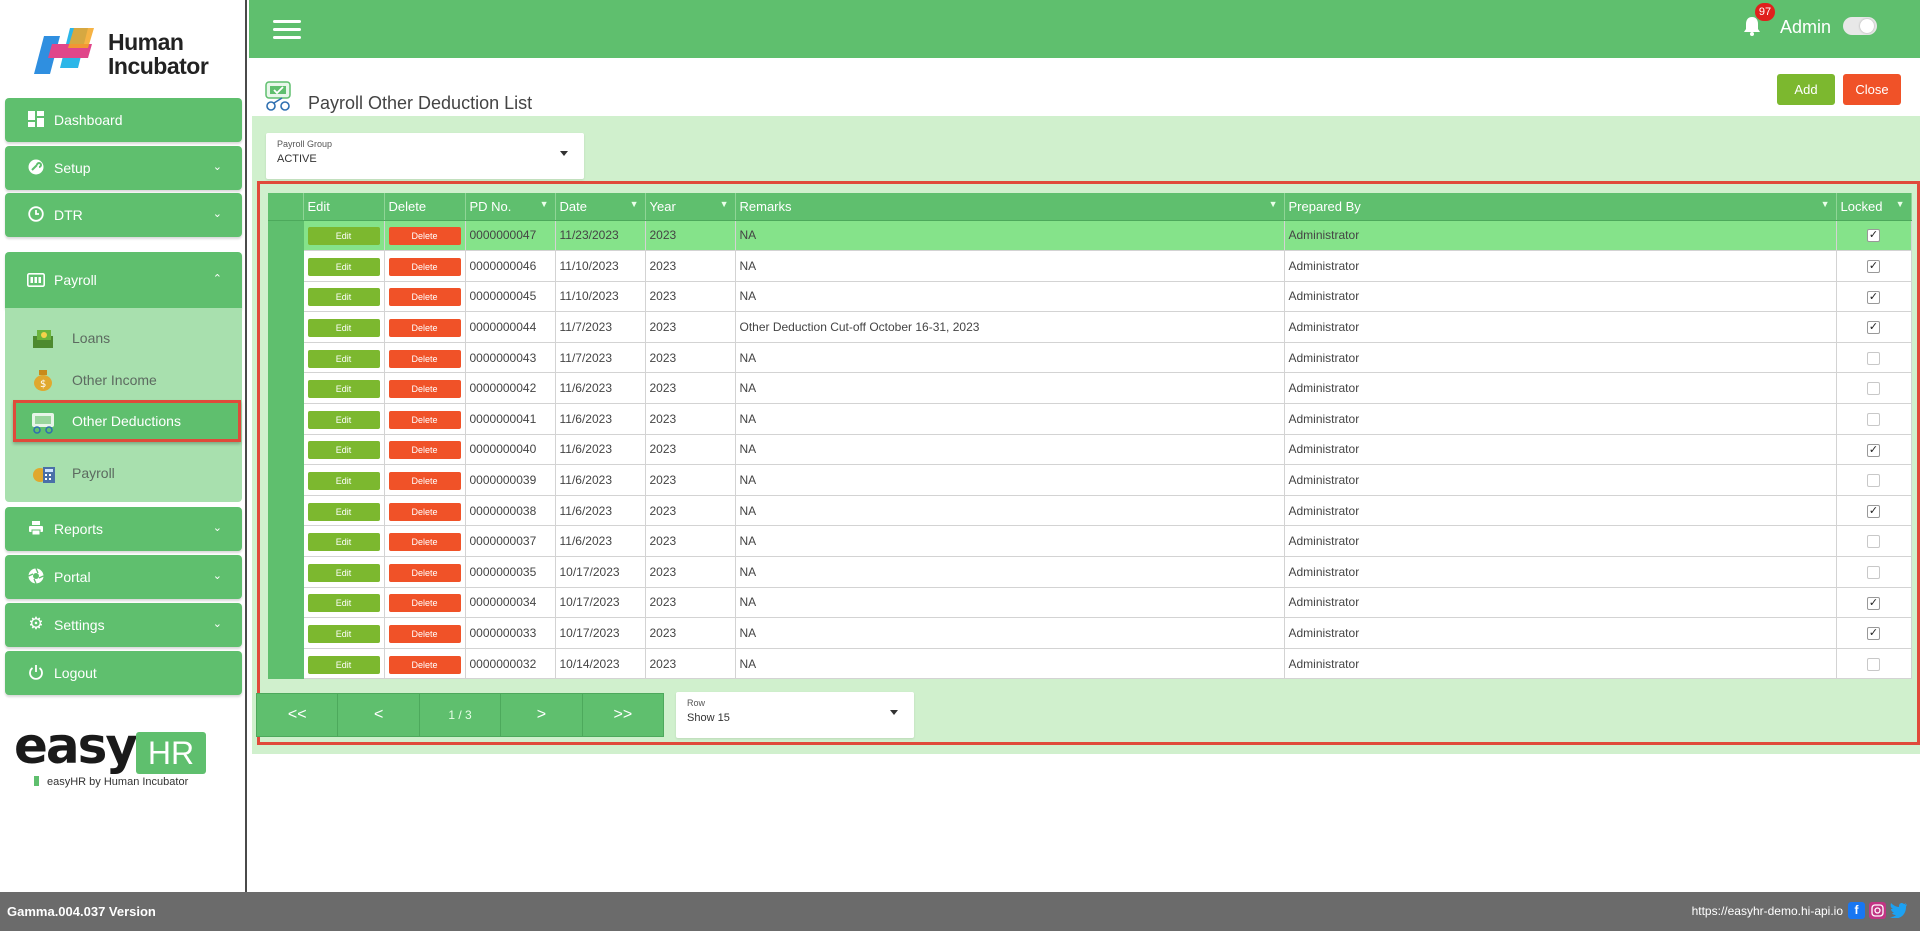 This screenshot has height=931, width=1920. Describe the element at coordinates (1560, 207) in the screenshot. I see `column-header-prepared-by: Prepared By ▼` at that location.